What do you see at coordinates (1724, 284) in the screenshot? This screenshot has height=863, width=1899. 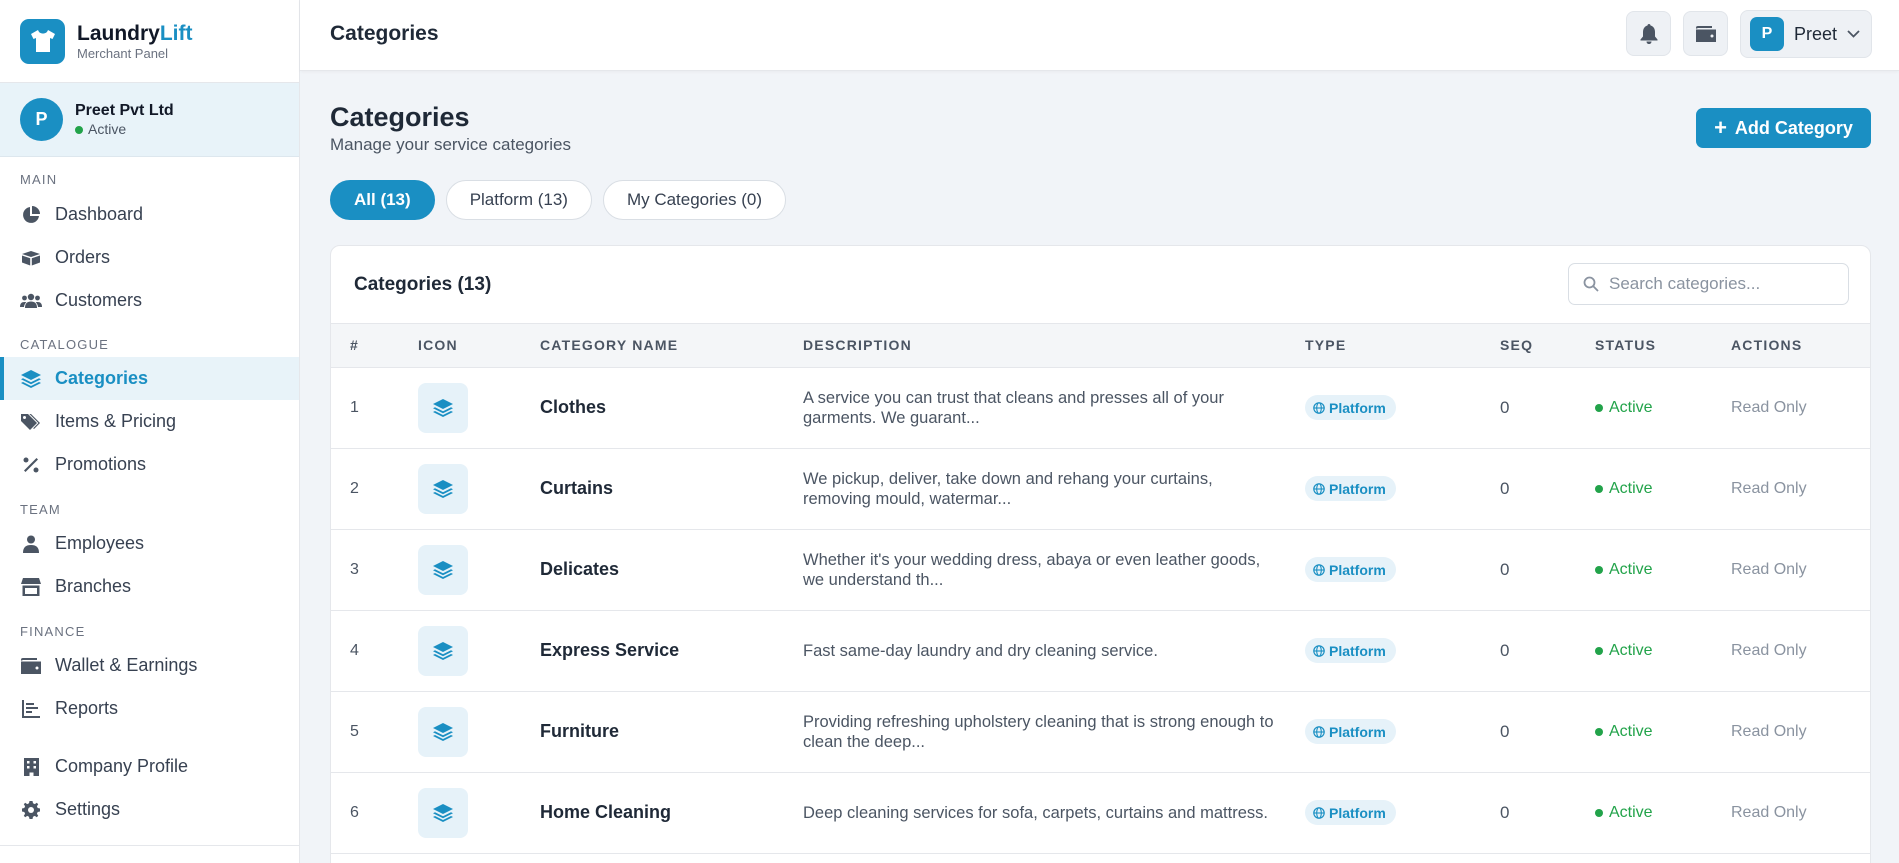 I see `search-input` at bounding box center [1724, 284].